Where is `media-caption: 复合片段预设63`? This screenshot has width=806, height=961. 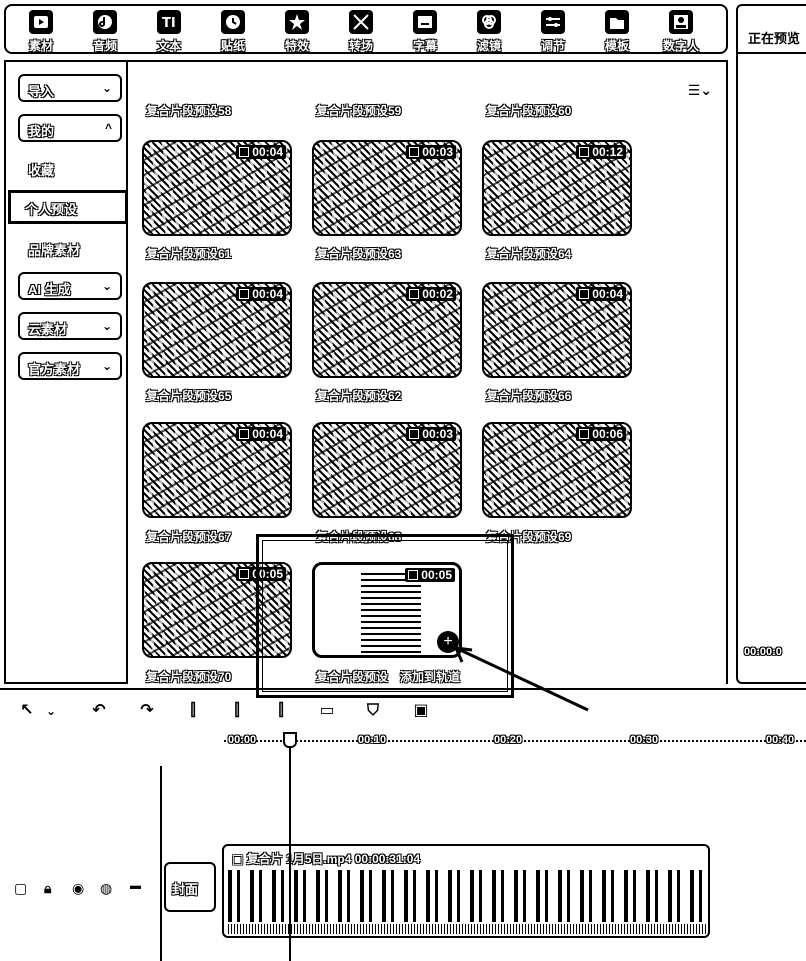 media-caption: 复合片段预设63 is located at coordinates (359, 254).